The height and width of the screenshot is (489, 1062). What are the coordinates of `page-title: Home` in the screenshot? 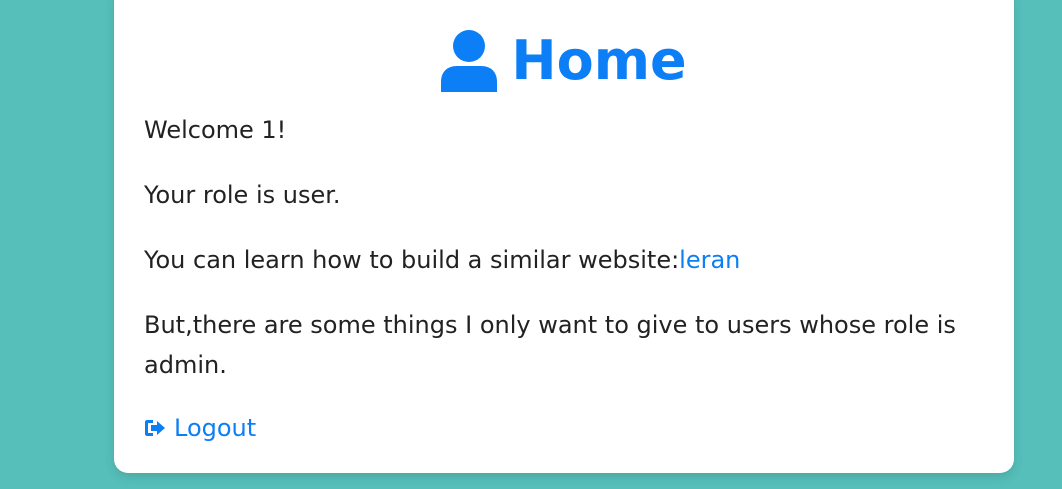 It's located at (599, 60).